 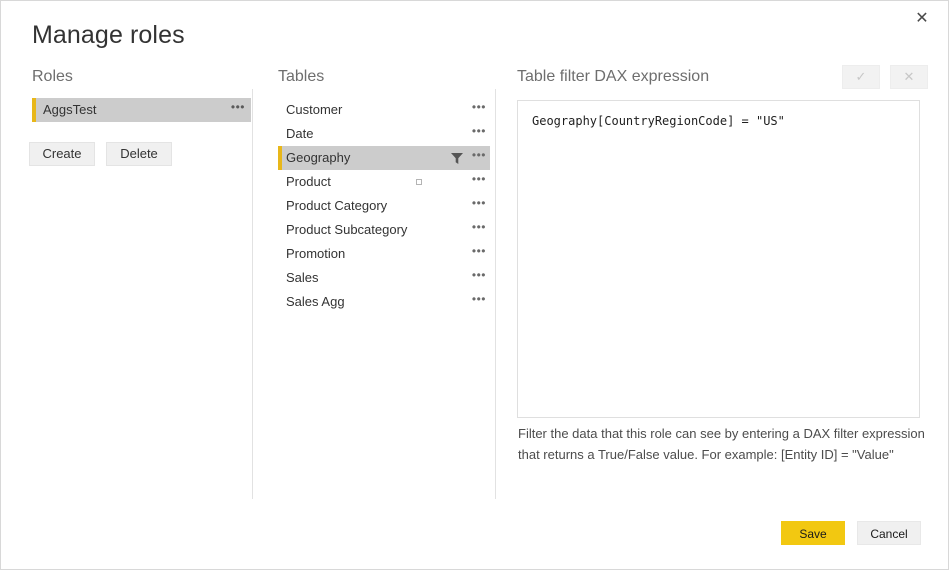 I want to click on roles-list: AggsTest •••, so click(x=142, y=110).